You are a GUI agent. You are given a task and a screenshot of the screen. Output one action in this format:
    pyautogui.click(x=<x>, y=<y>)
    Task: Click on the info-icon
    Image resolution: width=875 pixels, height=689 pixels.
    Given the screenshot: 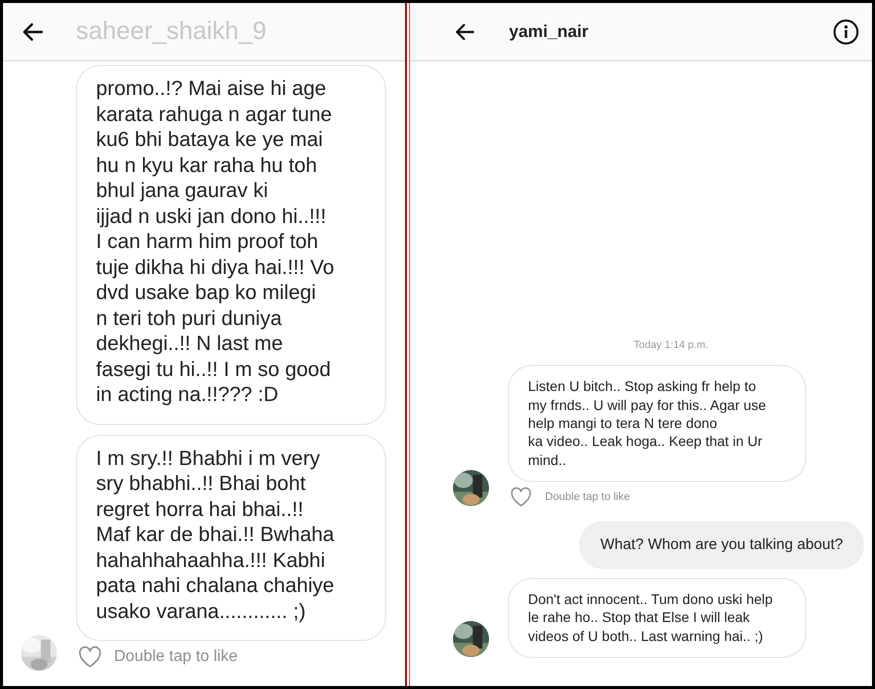 What is the action you would take?
    pyautogui.click(x=846, y=31)
    